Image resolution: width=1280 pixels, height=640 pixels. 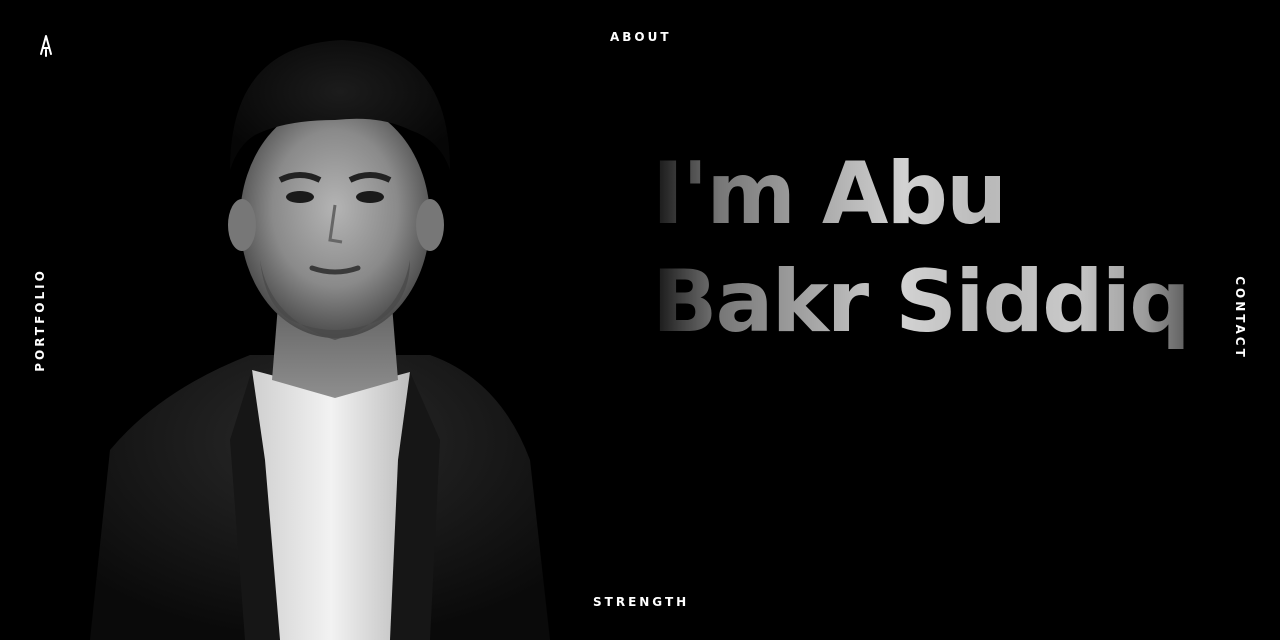 What do you see at coordinates (641, 602) in the screenshot?
I see `nav-strength-link: STRENGTH` at bounding box center [641, 602].